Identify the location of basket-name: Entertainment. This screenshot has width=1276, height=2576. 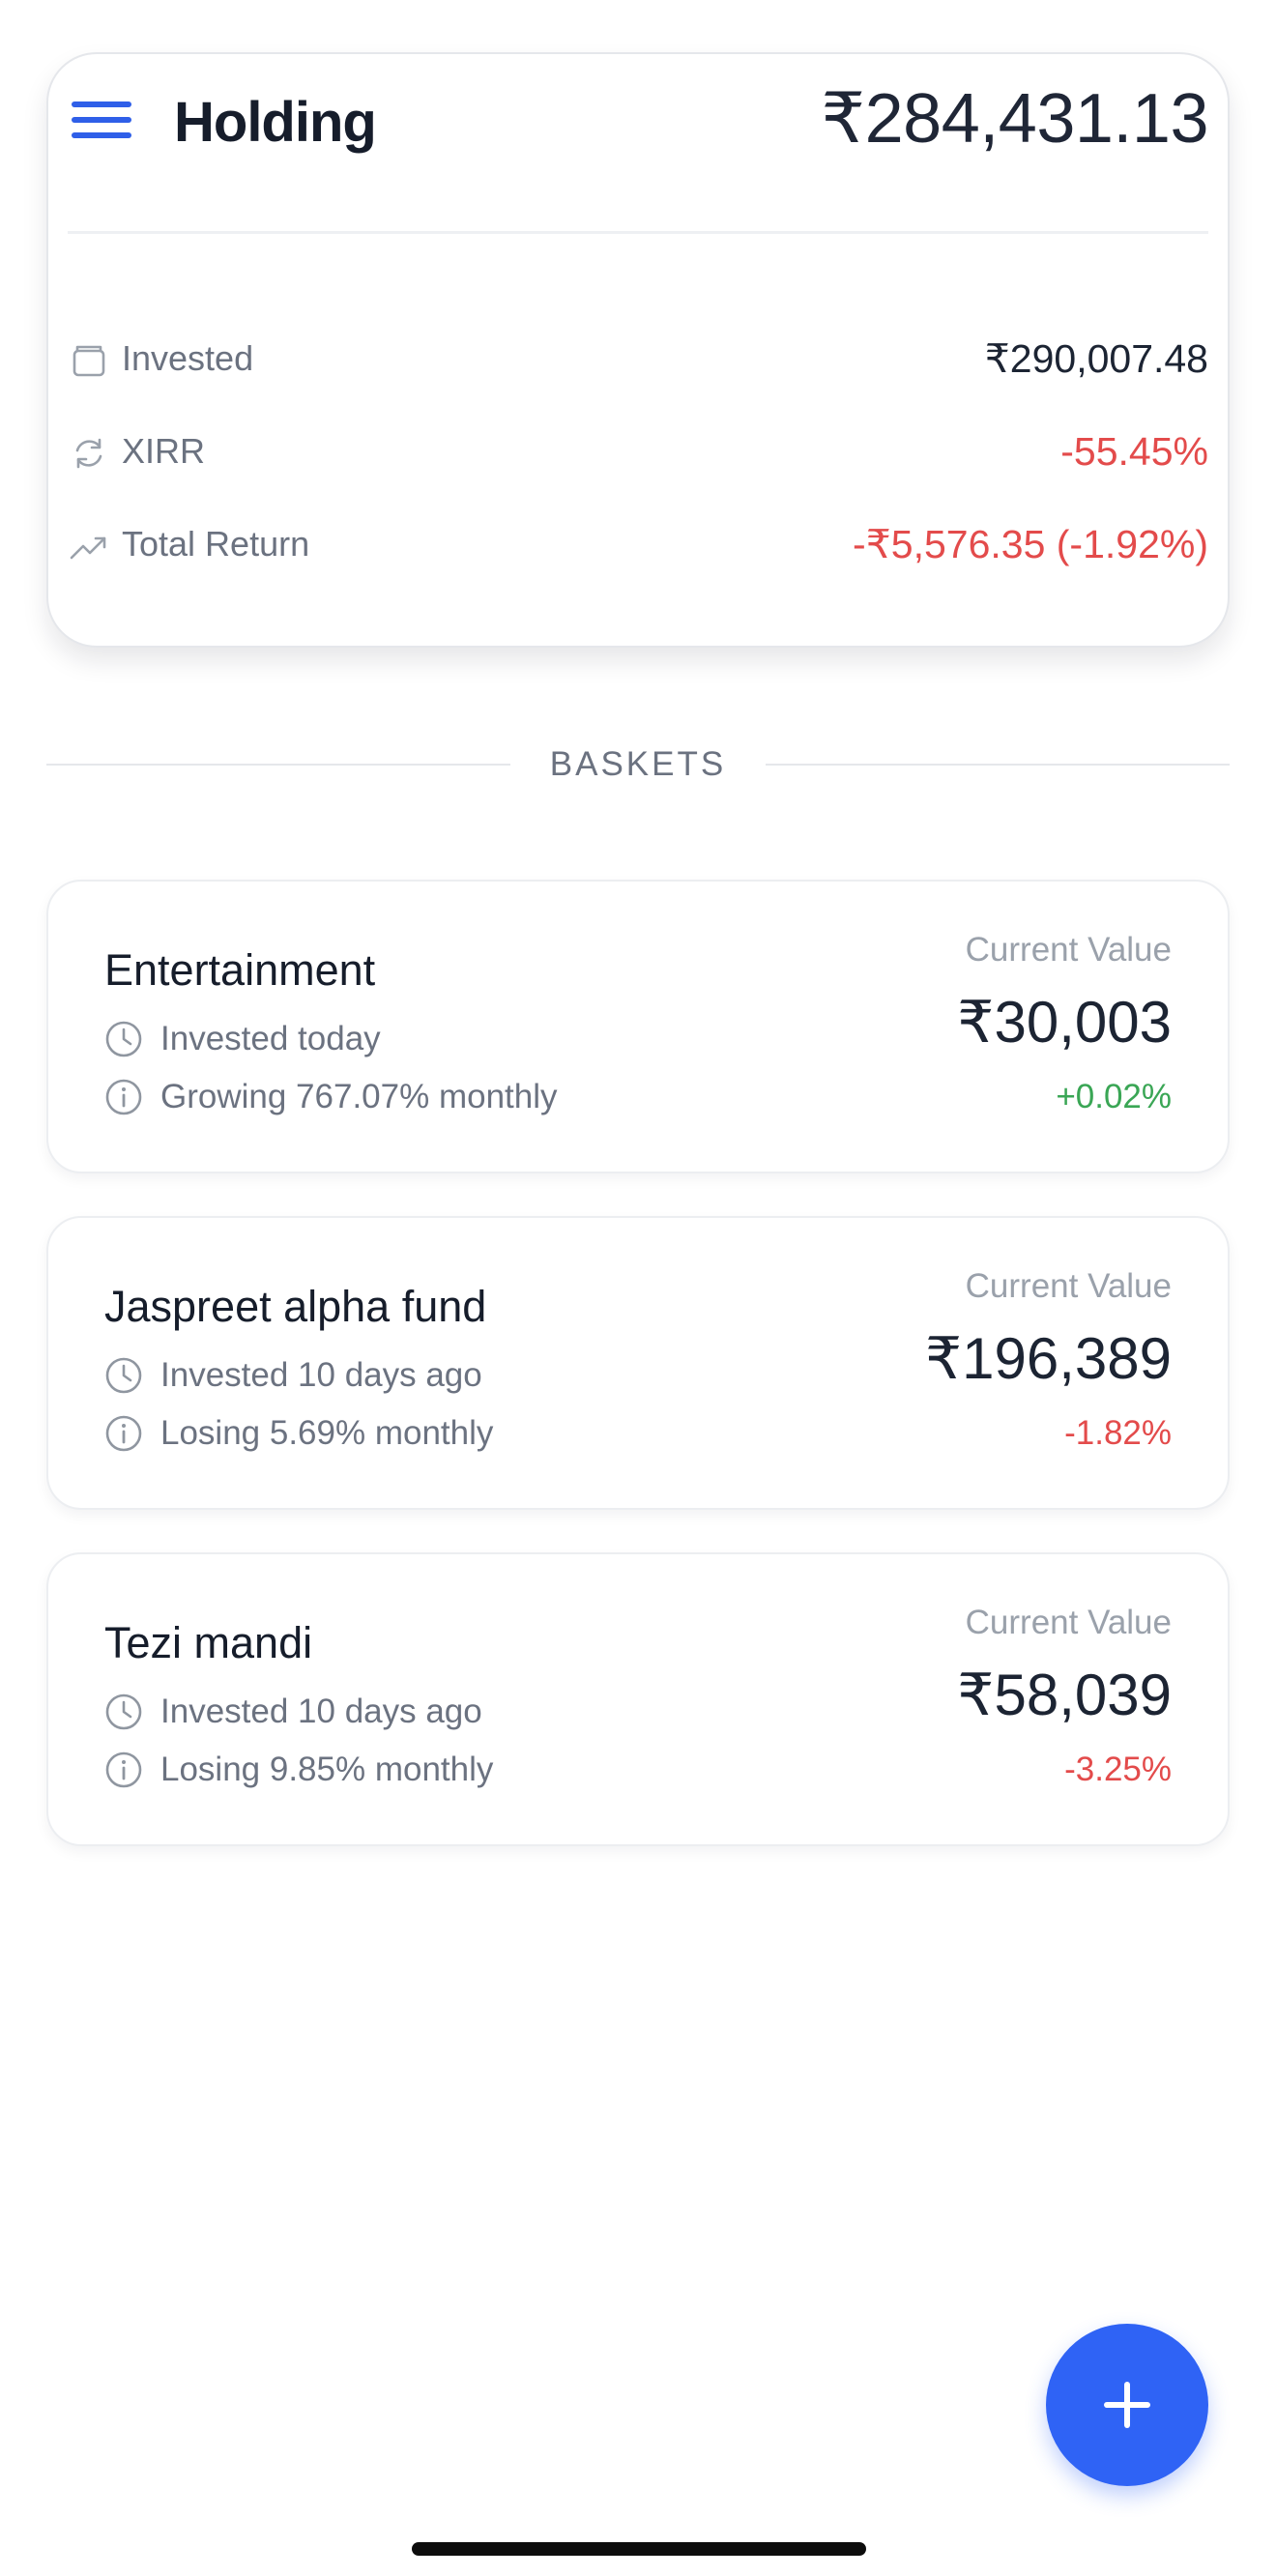
(240, 970).